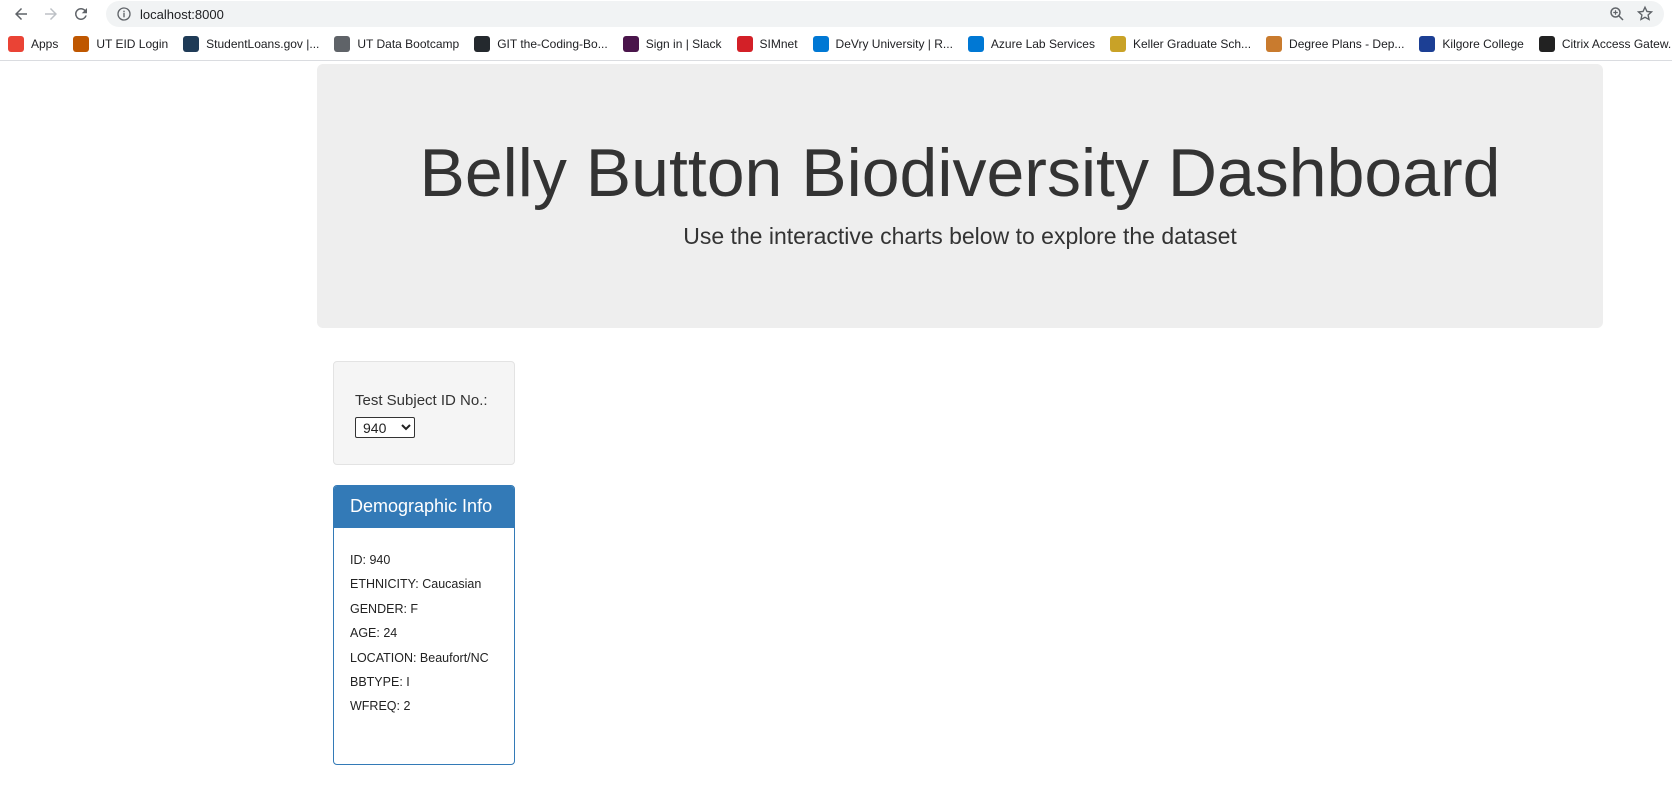 Image resolution: width=1672 pixels, height=793 pixels. What do you see at coordinates (960, 173) in the screenshot?
I see `page-title: Belly Button Biodiversity Dashboard` at bounding box center [960, 173].